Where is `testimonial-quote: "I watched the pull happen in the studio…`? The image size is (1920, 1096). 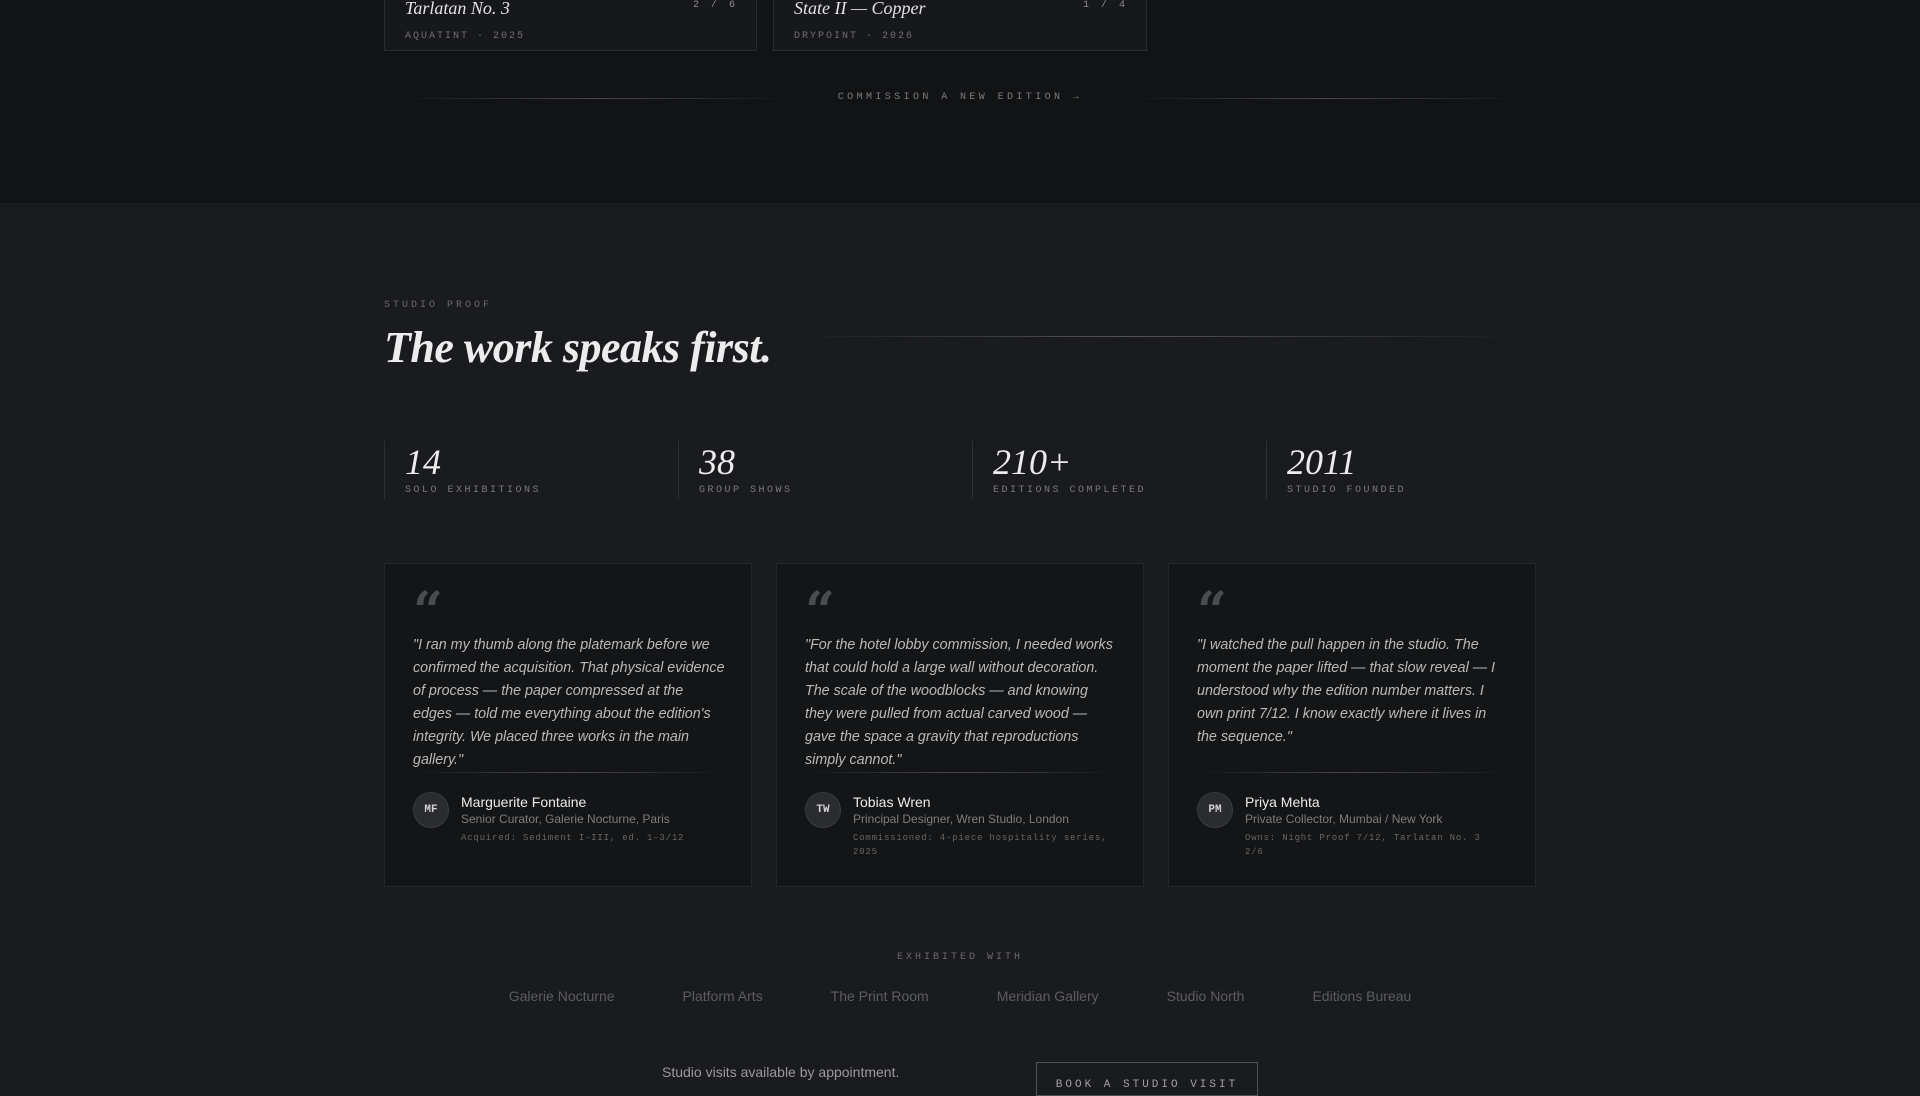 testimonial-quote: "I watched the pull happen in the studio… is located at coordinates (1346, 691).